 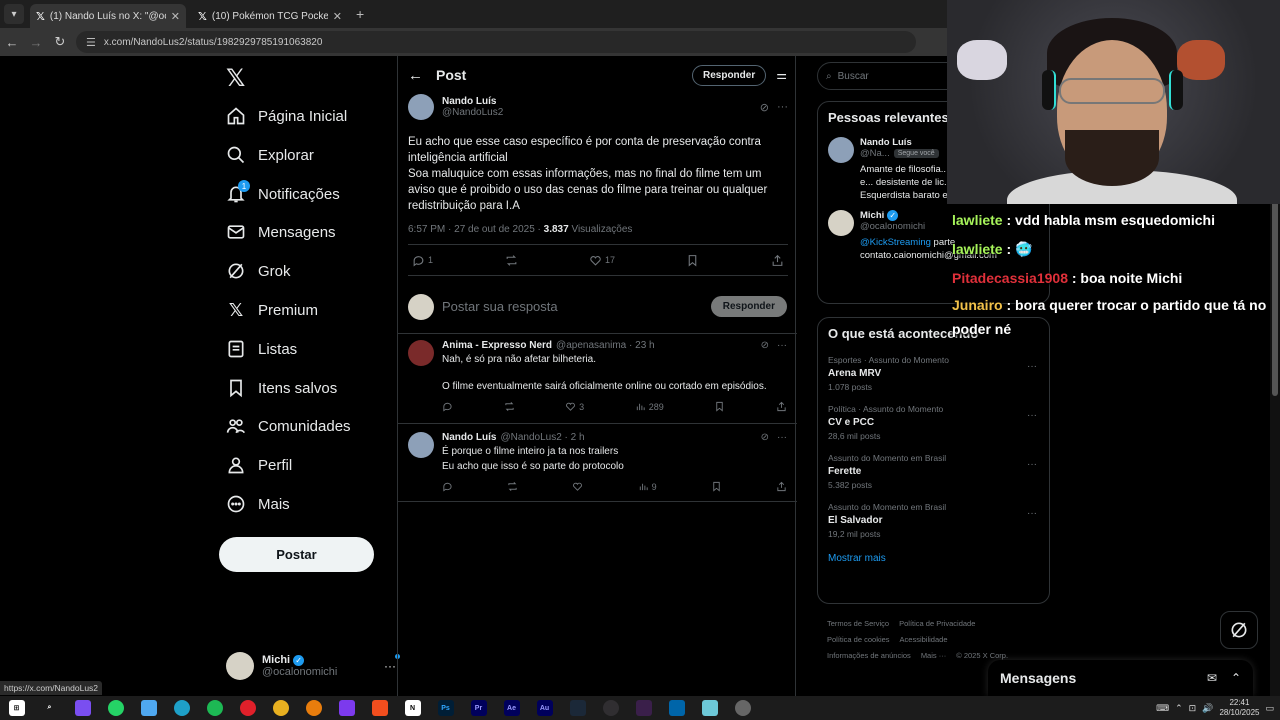 I want to click on chrome-icon, so click(x=280, y=708).